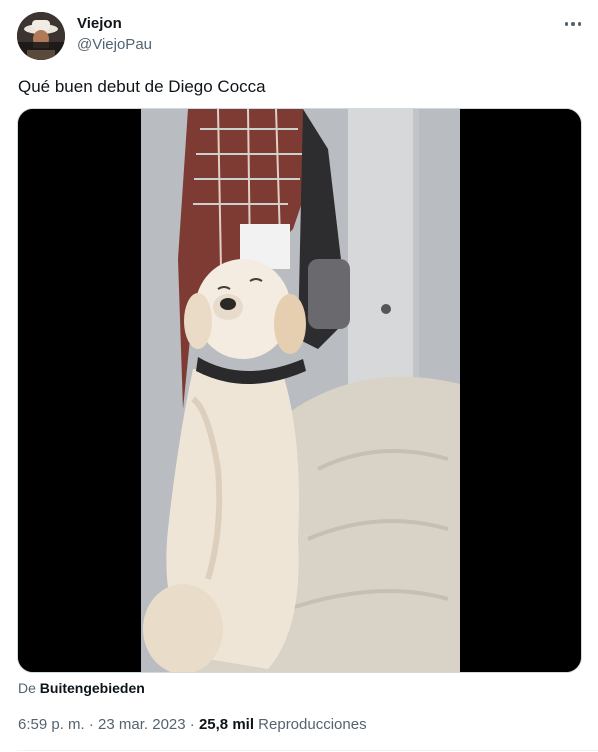  What do you see at coordinates (142, 724) in the screenshot?
I see `tweet-date: 23 mar. 2023` at bounding box center [142, 724].